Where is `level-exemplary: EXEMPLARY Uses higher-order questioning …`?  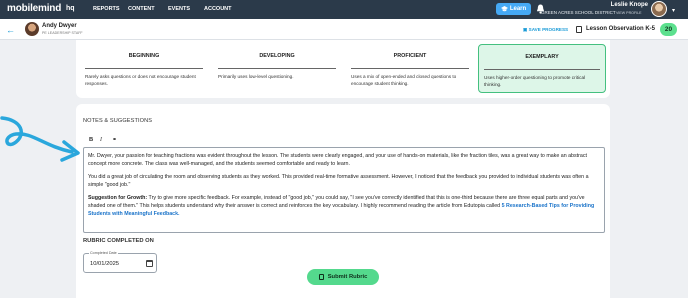
level-exemplary: EXEMPLARY Uses higher-order questioning … is located at coordinates (542, 68).